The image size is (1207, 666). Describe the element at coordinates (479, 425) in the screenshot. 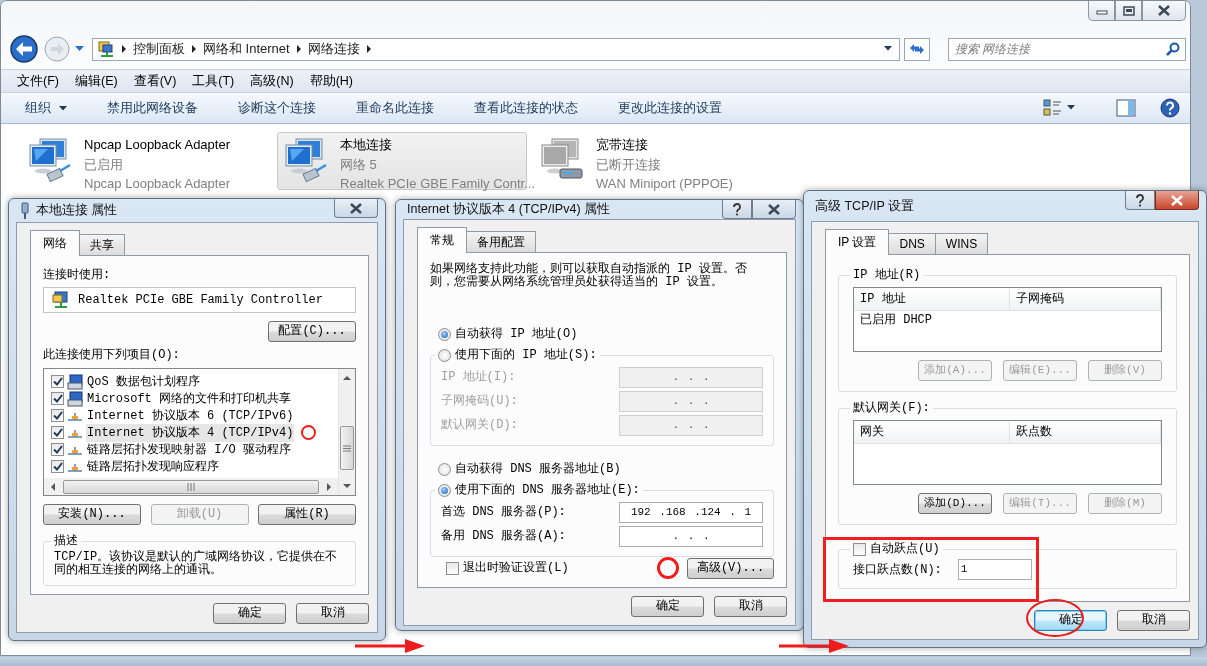

I see `field-label: 默认网关(D):` at that location.